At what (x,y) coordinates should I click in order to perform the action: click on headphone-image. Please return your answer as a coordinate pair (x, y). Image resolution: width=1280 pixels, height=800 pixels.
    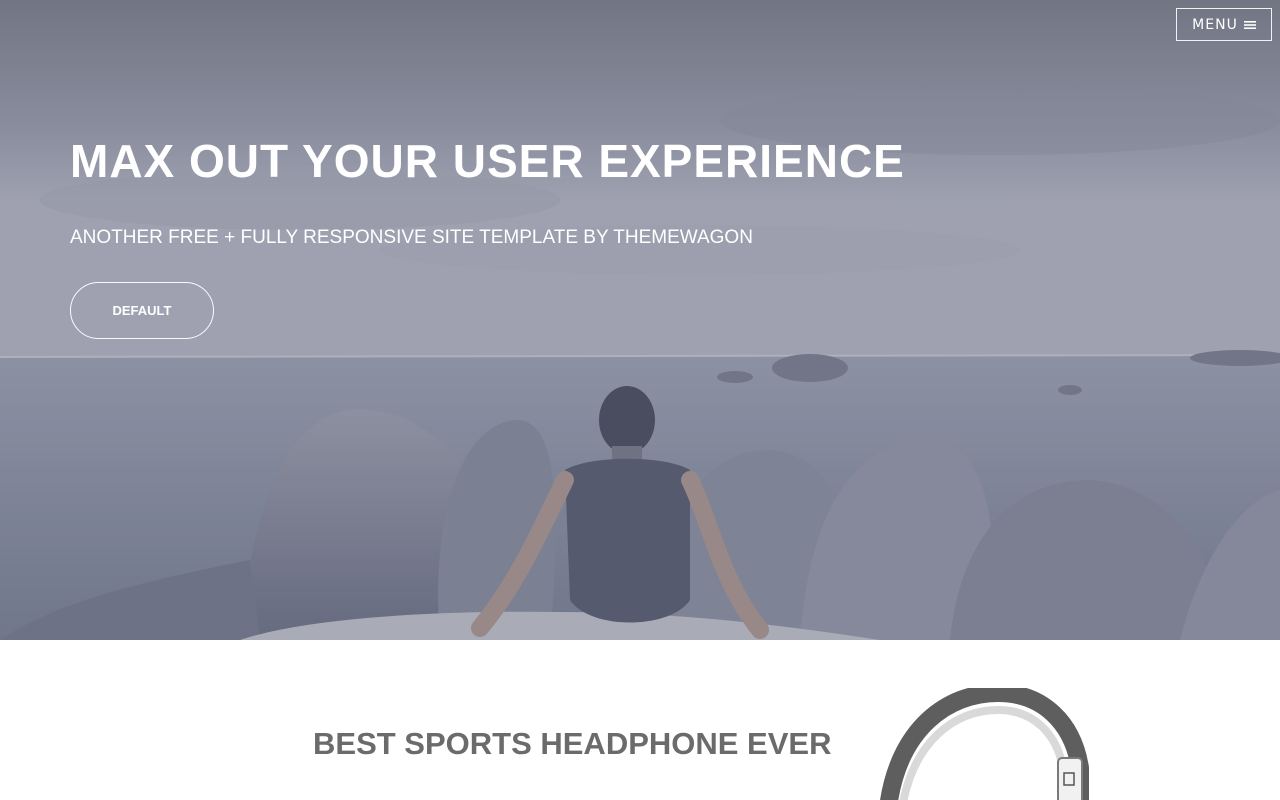
    Looking at the image, I should click on (984, 744).